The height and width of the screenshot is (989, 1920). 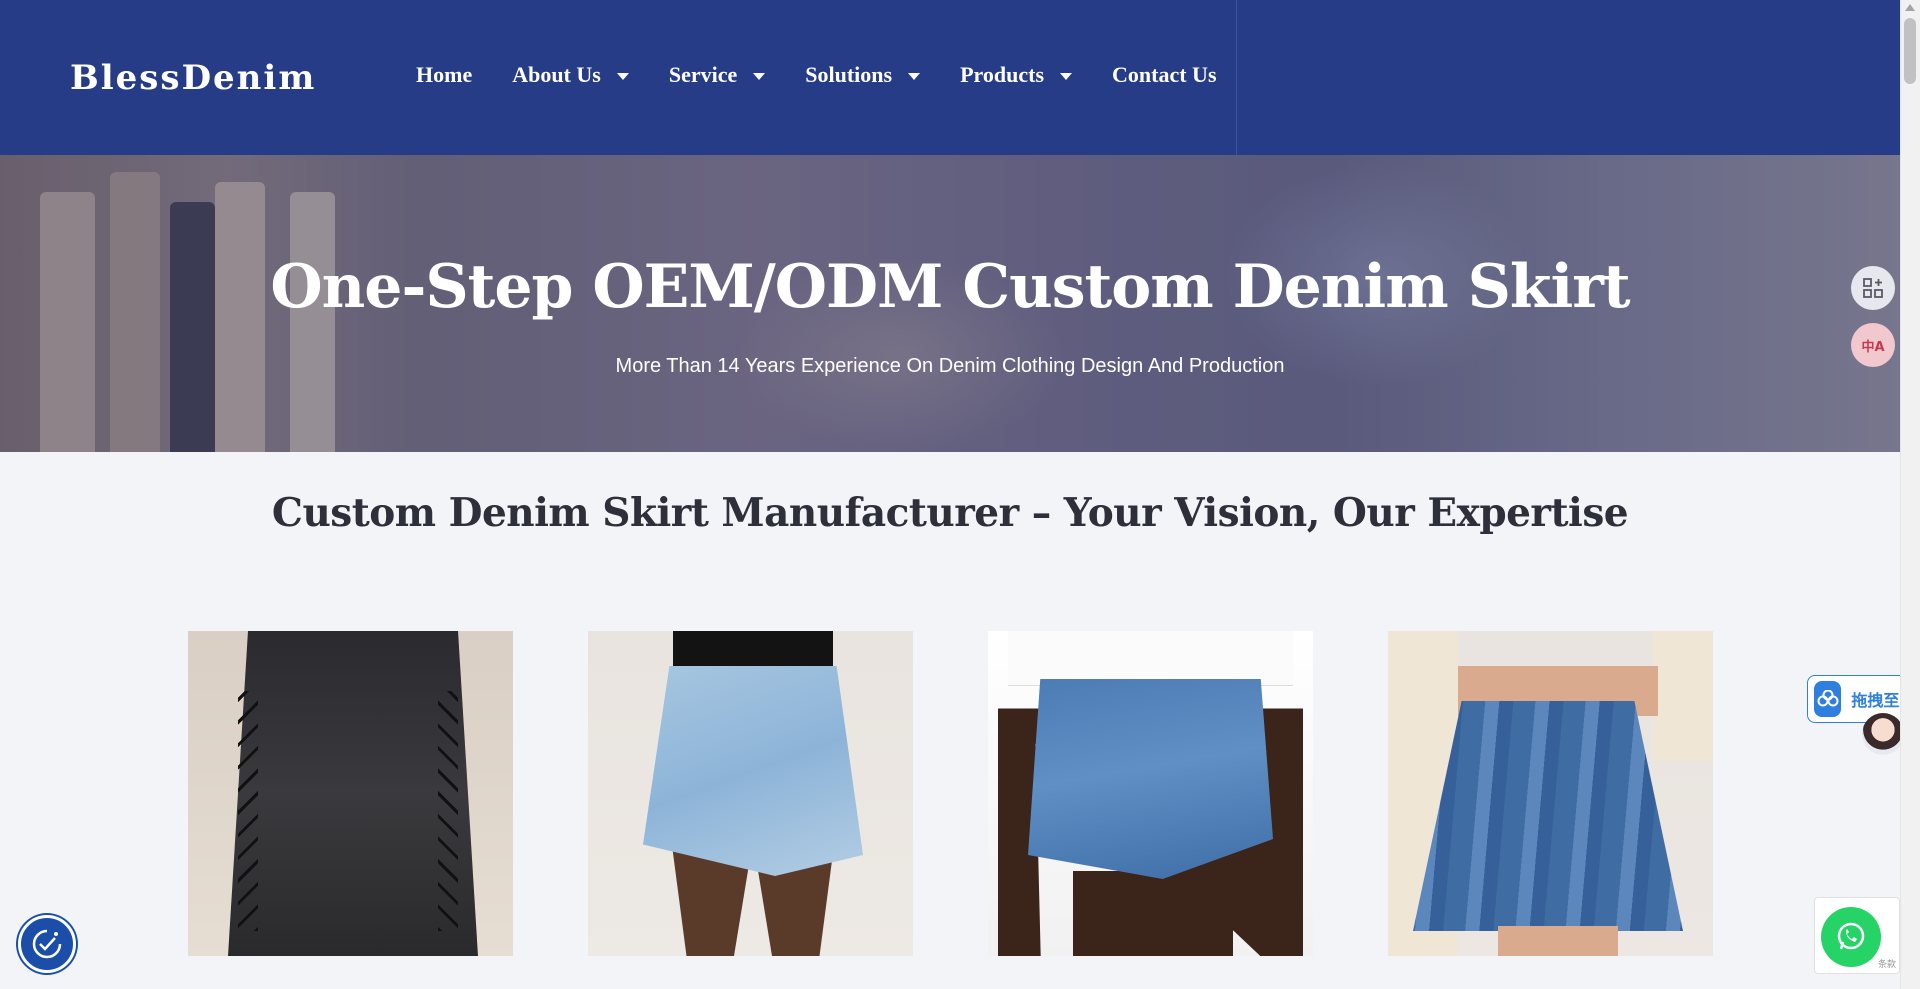 What do you see at coordinates (193, 78) in the screenshot?
I see `site-logo: BlessDenim` at bounding box center [193, 78].